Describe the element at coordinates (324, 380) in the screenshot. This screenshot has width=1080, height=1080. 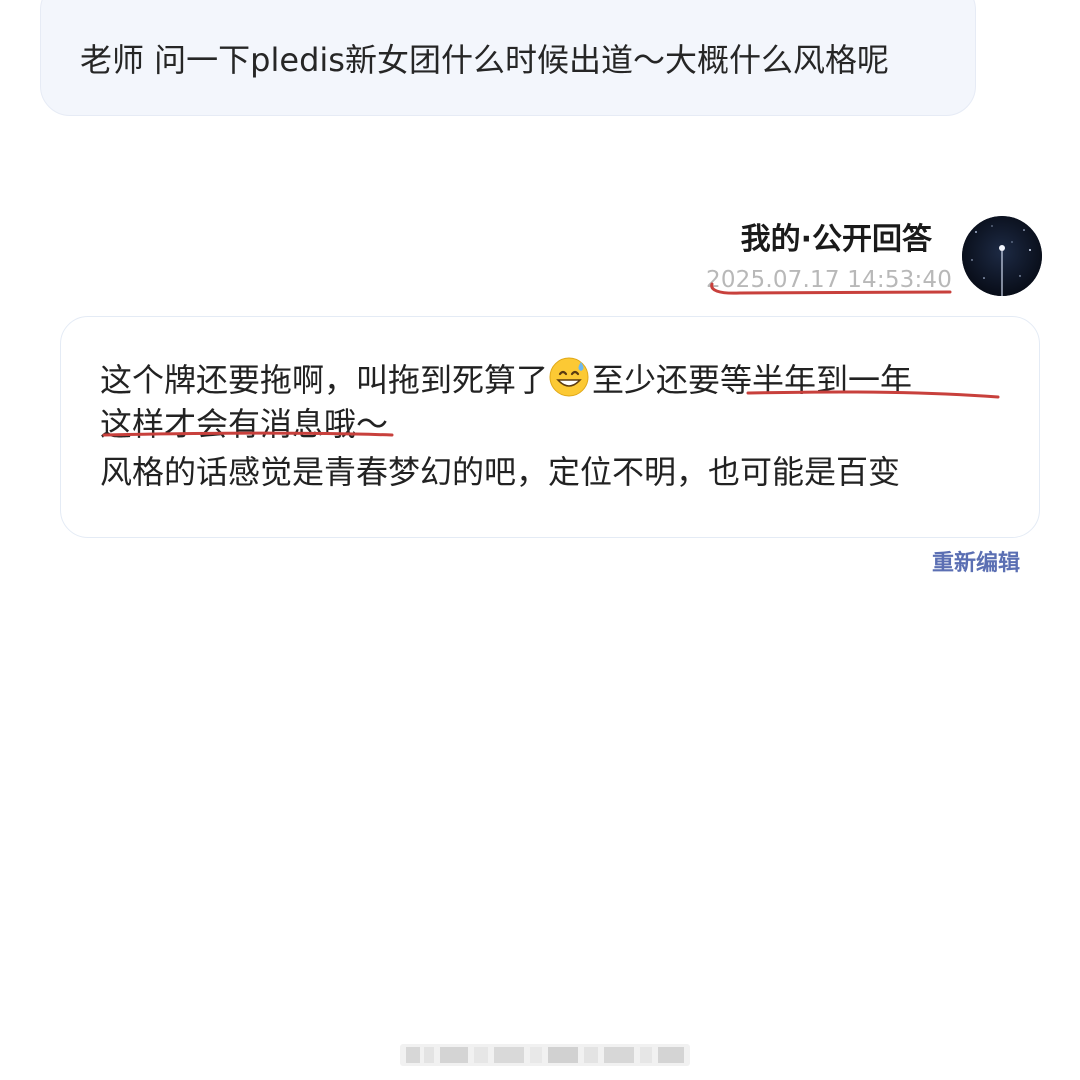
I see `answer-line-1-part1: 这个牌还要拖啊，叫拖到死算了` at that location.